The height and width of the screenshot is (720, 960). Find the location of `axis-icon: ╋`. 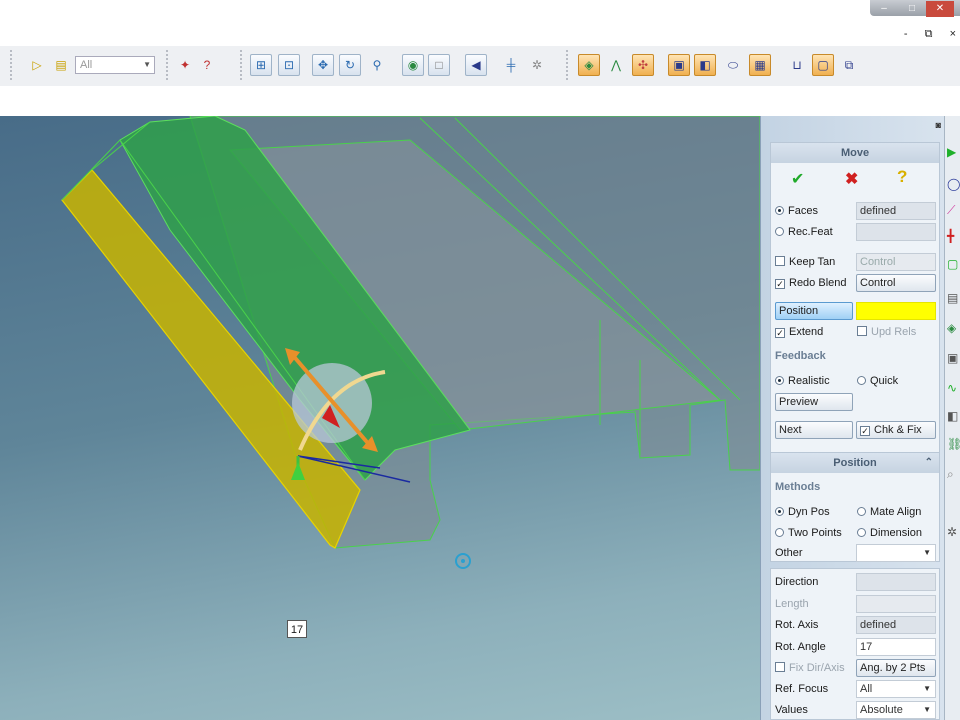

axis-icon: ╋ is located at coordinates (953, 236).